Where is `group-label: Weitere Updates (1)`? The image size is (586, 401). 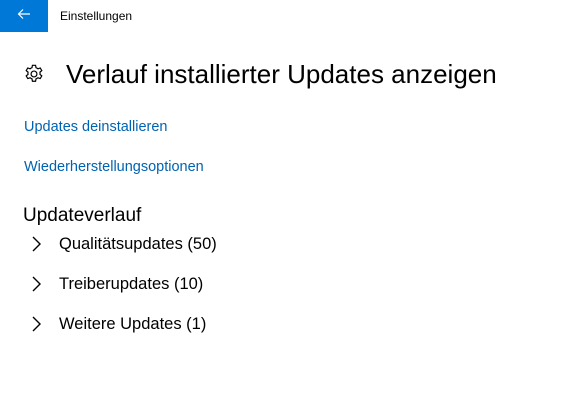 group-label: Weitere Updates (1) is located at coordinates (133, 324).